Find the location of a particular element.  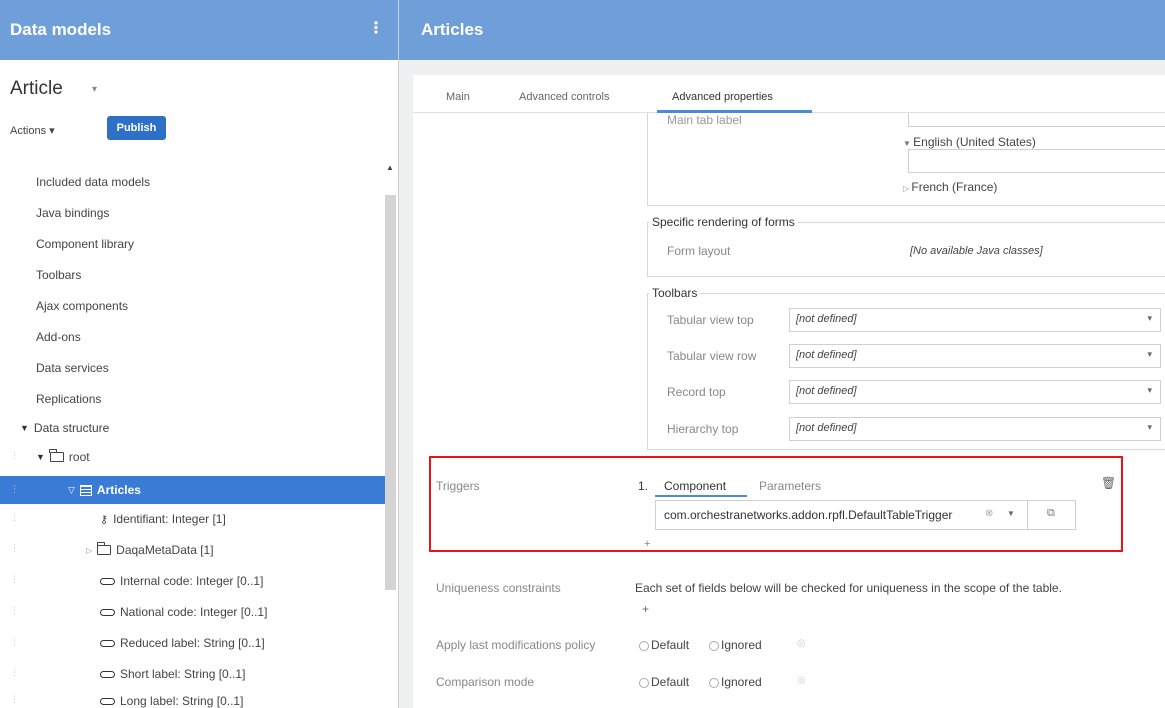

actions-menu-button: Actions ▾ is located at coordinates (32, 130).